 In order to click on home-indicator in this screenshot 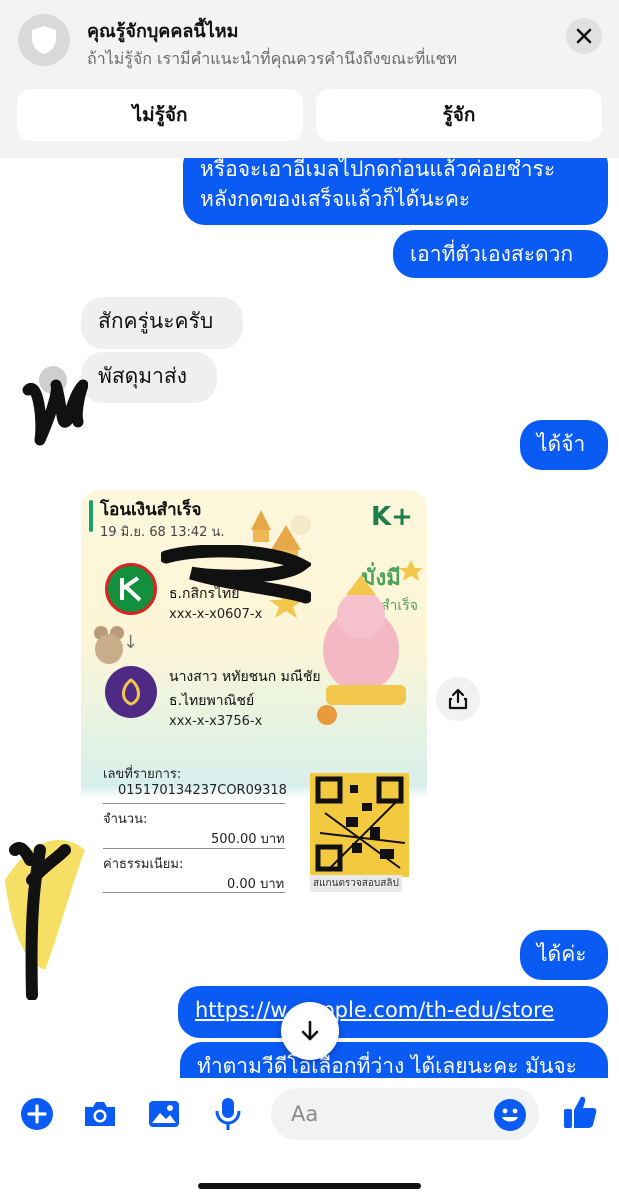, I will do `click(309, 1186)`.